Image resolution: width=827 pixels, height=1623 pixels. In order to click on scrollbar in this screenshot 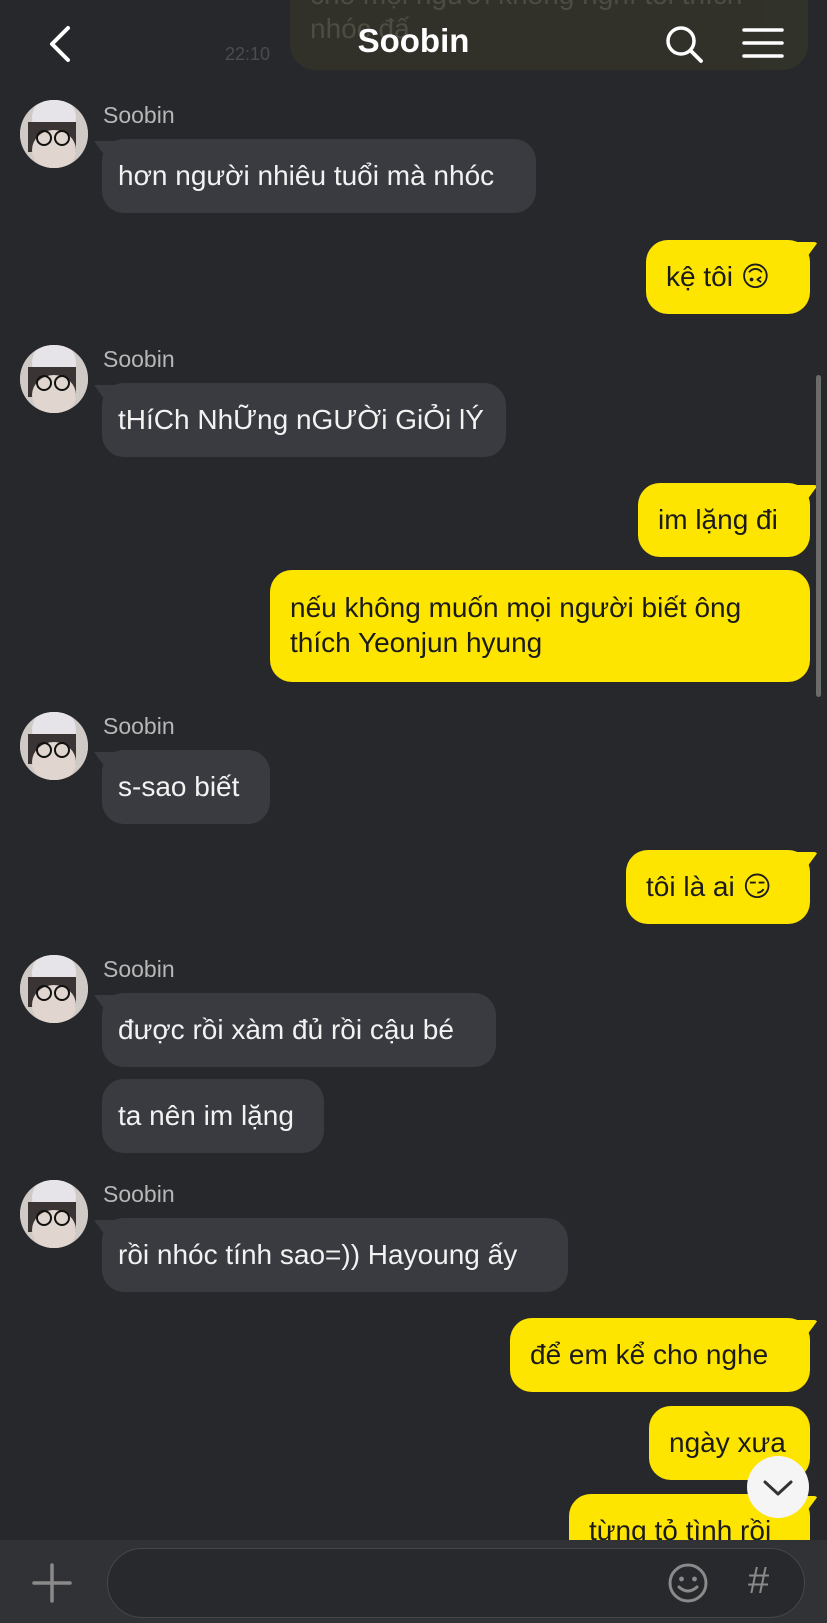, I will do `click(818, 536)`.